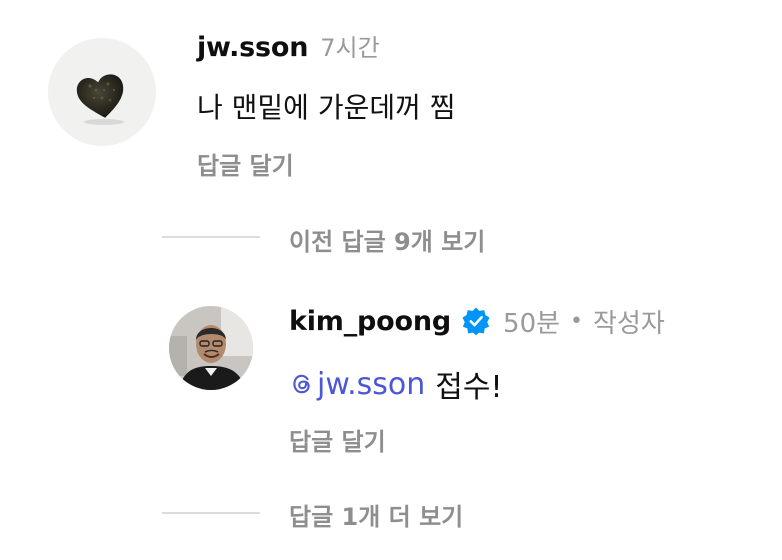 The height and width of the screenshot is (560, 782). Describe the element at coordinates (376, 514) in the screenshot. I see `view-more-replies-button: 답글 1개 더 보기` at that location.